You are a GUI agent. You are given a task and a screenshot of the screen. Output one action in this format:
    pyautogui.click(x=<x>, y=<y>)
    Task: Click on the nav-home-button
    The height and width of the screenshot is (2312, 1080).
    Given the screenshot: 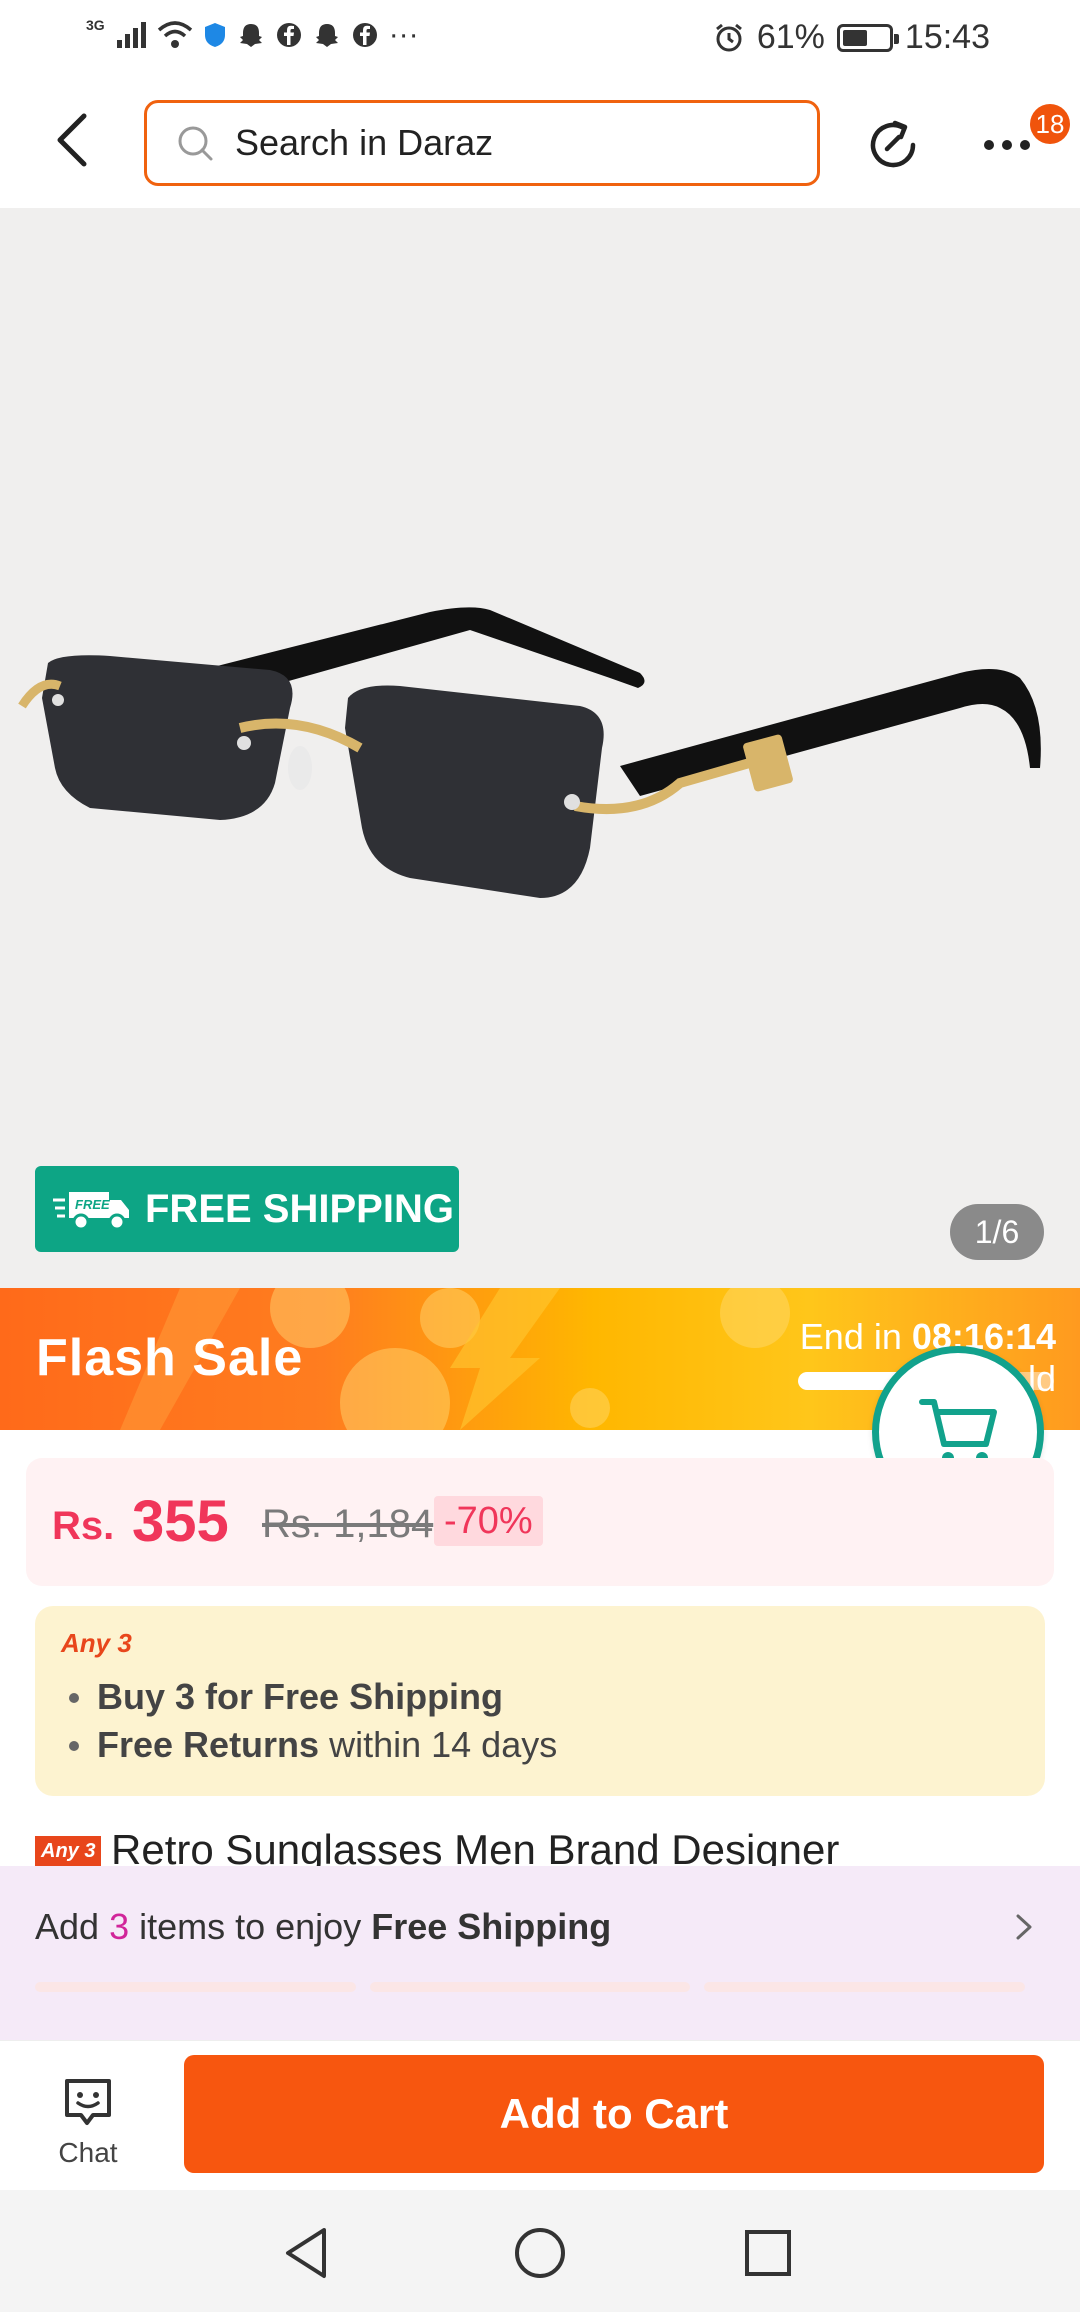 What is the action you would take?
    pyautogui.click(x=540, y=2253)
    